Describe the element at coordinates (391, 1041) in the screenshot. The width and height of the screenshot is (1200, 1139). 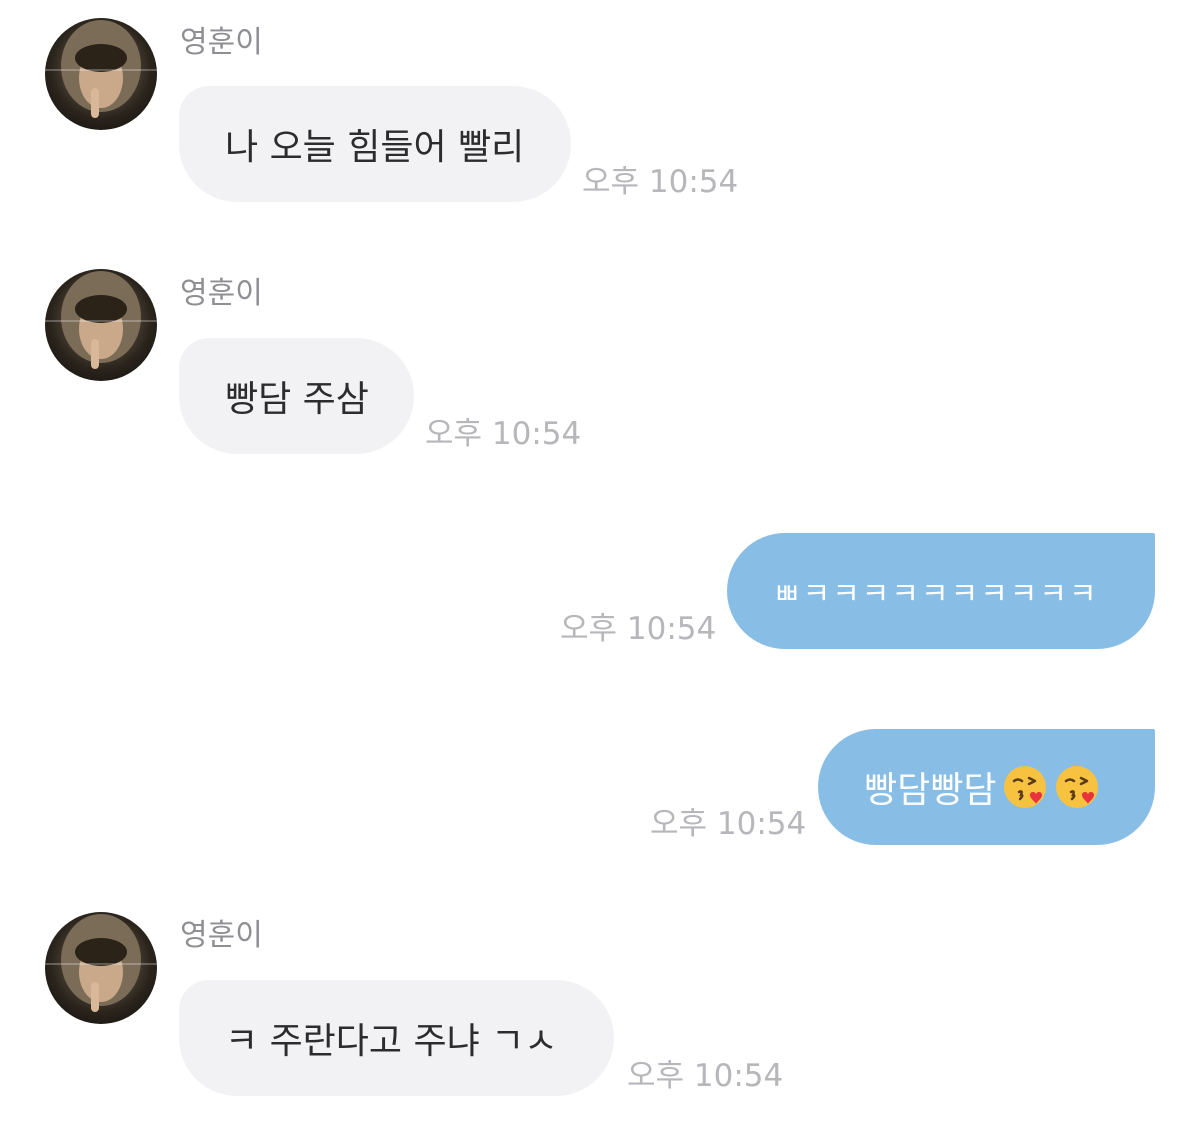
I see `message-text: ㅋ 주란다고 주냐 ㄱㅅ` at that location.